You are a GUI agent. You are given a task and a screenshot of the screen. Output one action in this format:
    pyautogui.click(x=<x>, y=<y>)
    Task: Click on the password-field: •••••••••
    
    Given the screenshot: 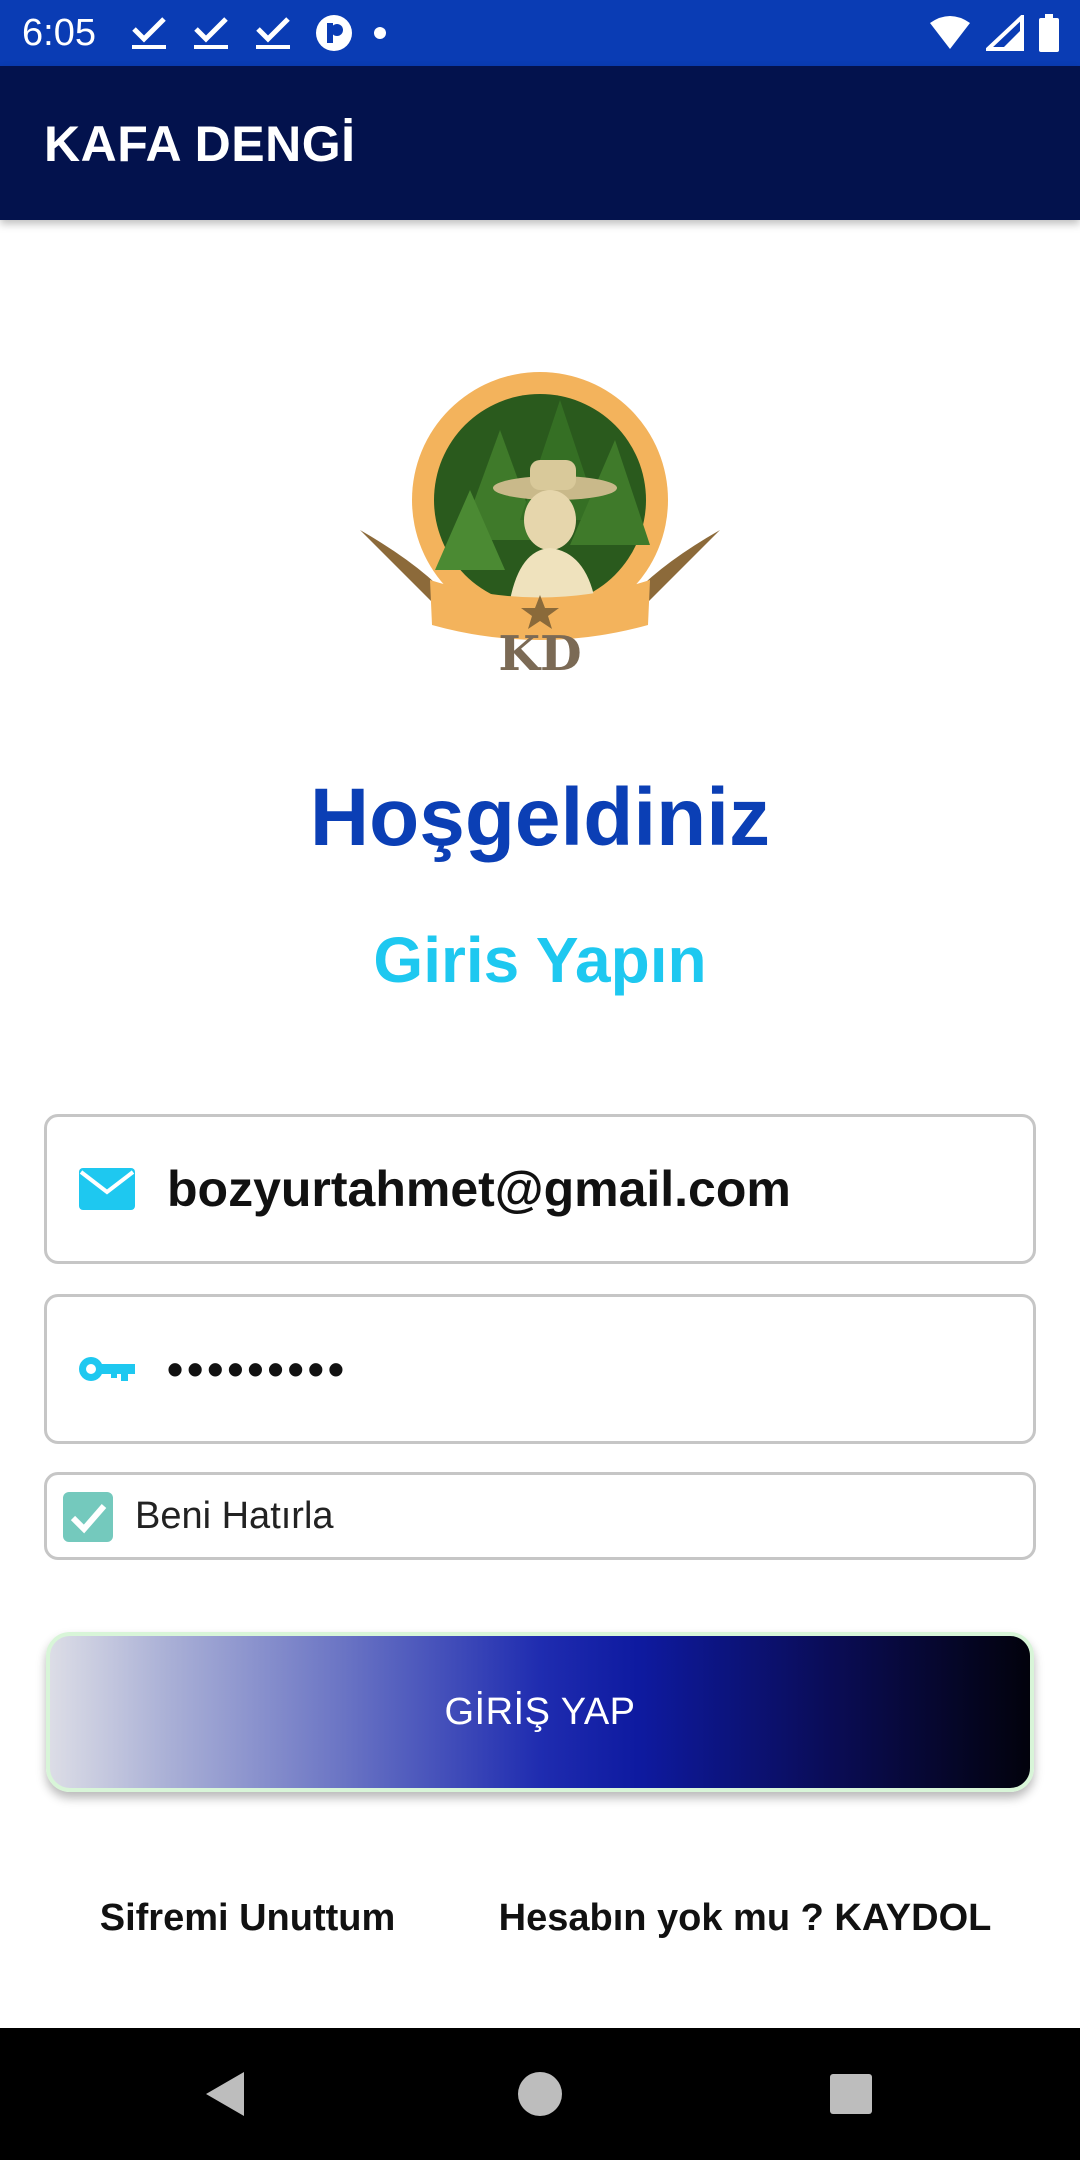 What is the action you would take?
    pyautogui.click(x=540, y=1369)
    